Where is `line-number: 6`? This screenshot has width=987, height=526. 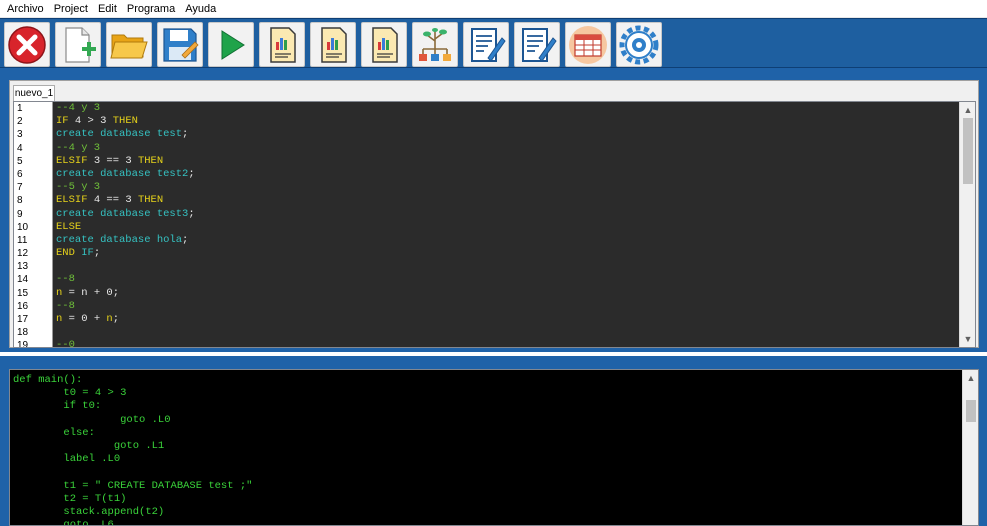
line-number: 6 is located at coordinates (20, 174).